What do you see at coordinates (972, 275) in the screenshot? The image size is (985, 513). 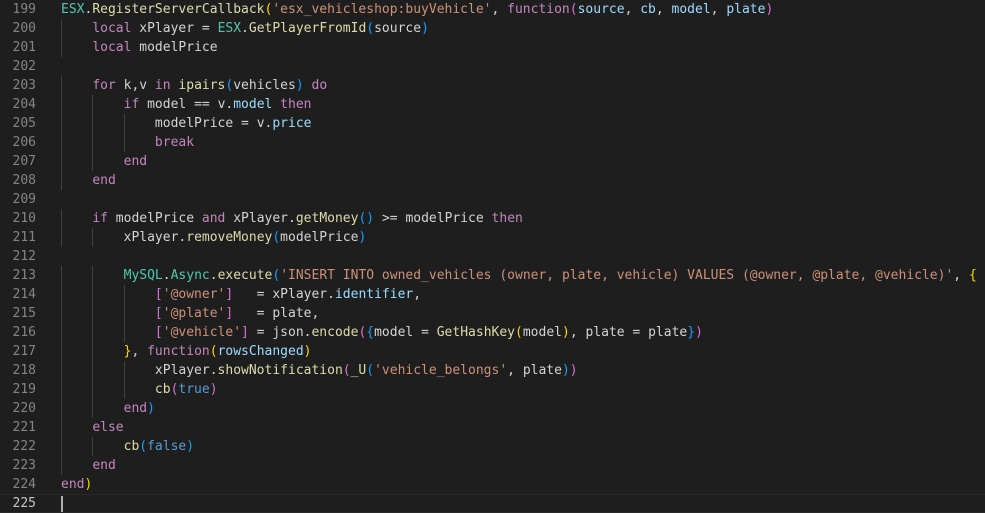 I see `code-token: {` at bounding box center [972, 275].